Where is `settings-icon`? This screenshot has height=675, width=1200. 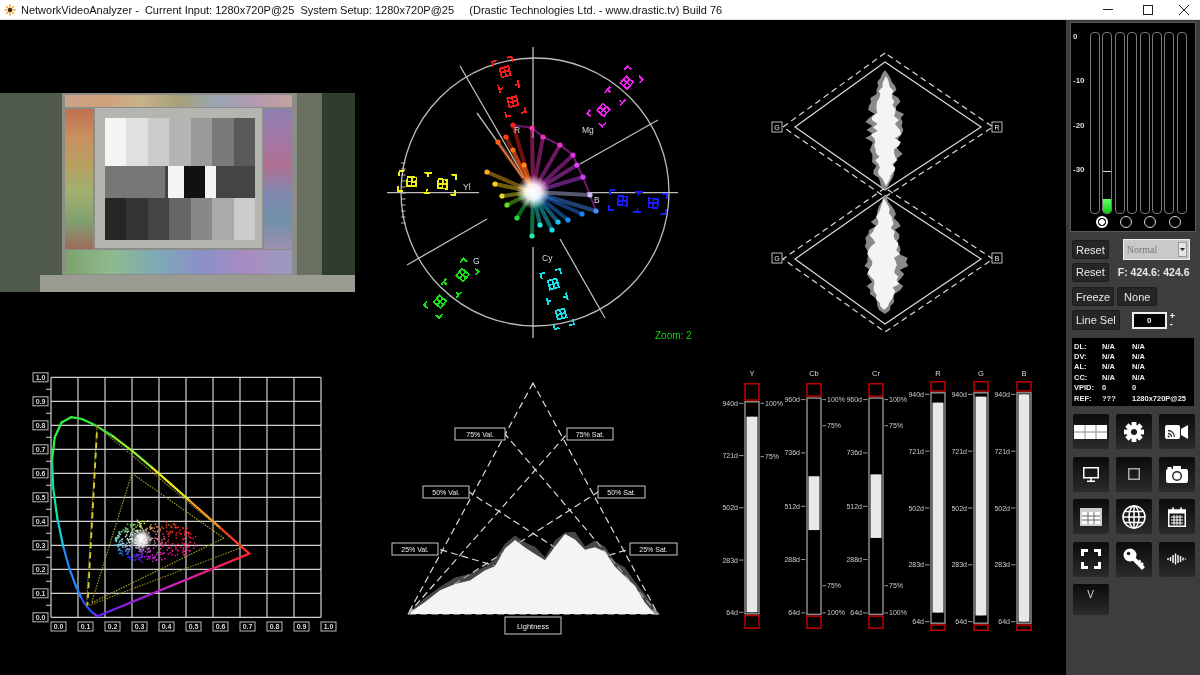
settings-icon is located at coordinates (1134, 431).